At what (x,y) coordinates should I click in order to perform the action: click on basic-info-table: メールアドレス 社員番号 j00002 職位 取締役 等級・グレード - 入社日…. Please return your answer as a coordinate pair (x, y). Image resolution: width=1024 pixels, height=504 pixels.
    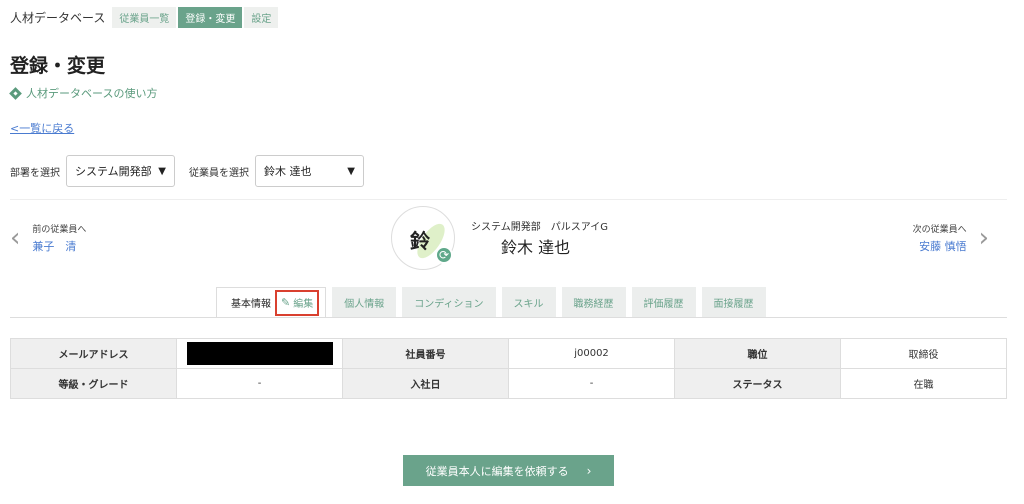
    Looking at the image, I should click on (508, 368).